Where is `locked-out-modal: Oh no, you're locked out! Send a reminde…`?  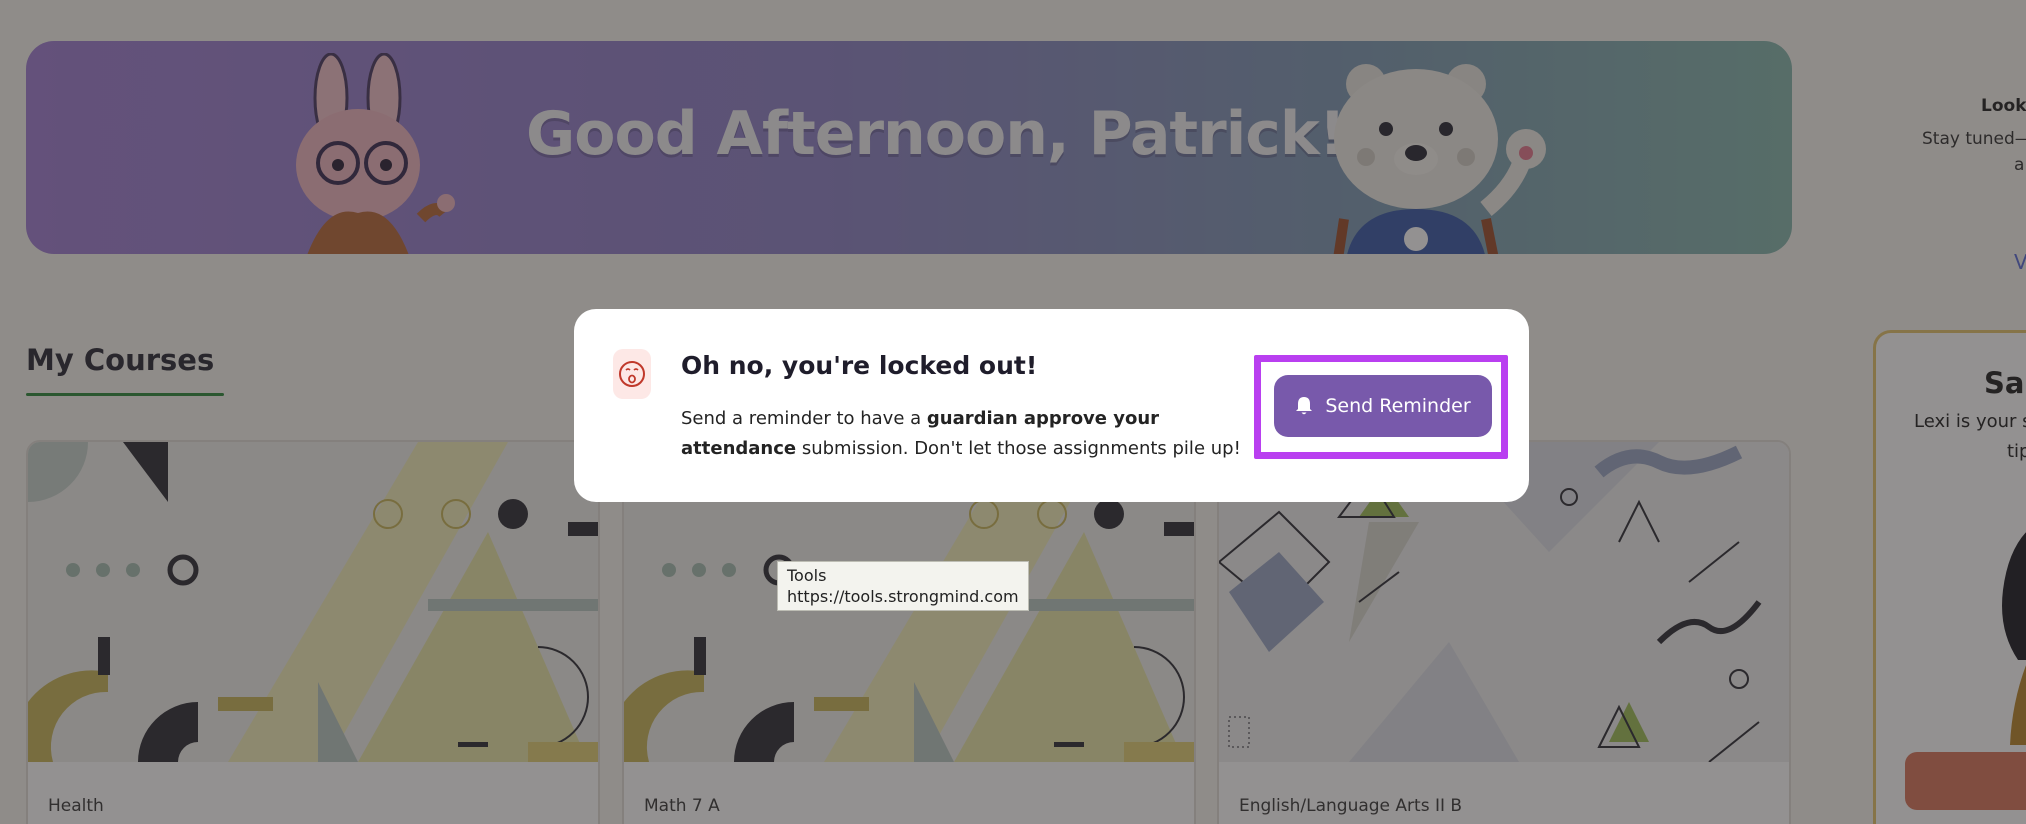
locked-out-modal: Oh no, you're locked out! Send a reminde… is located at coordinates (1051, 405).